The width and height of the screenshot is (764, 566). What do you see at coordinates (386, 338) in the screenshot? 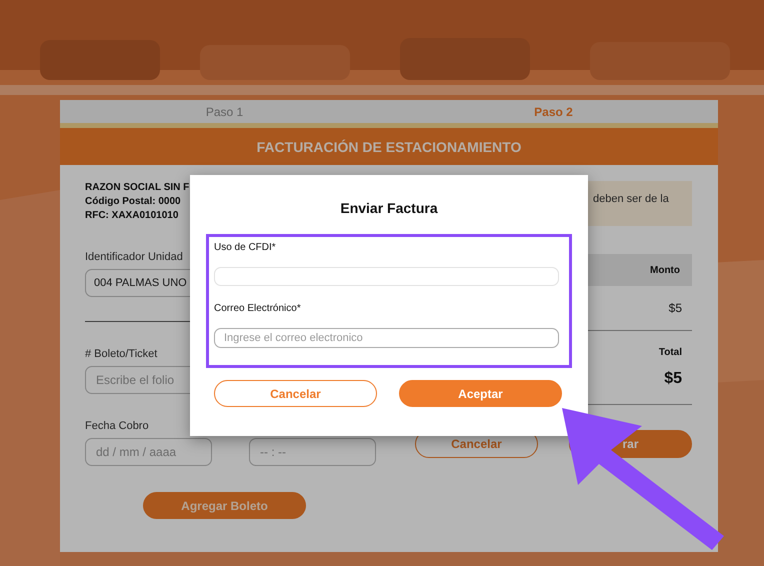
I see `input-field: Ingrese el correo electronico` at bounding box center [386, 338].